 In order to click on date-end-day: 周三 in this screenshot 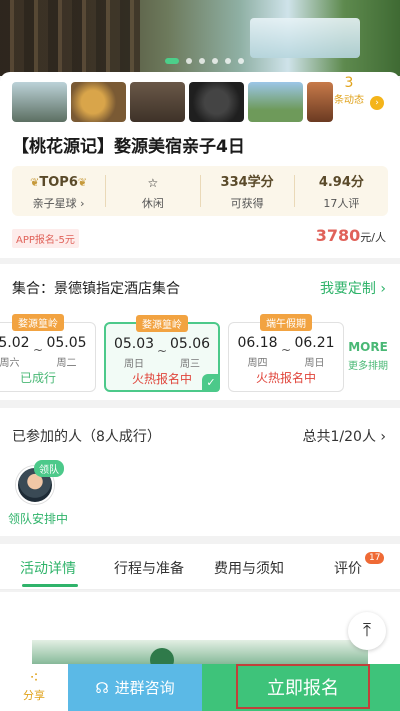, I will do `click(190, 364)`.